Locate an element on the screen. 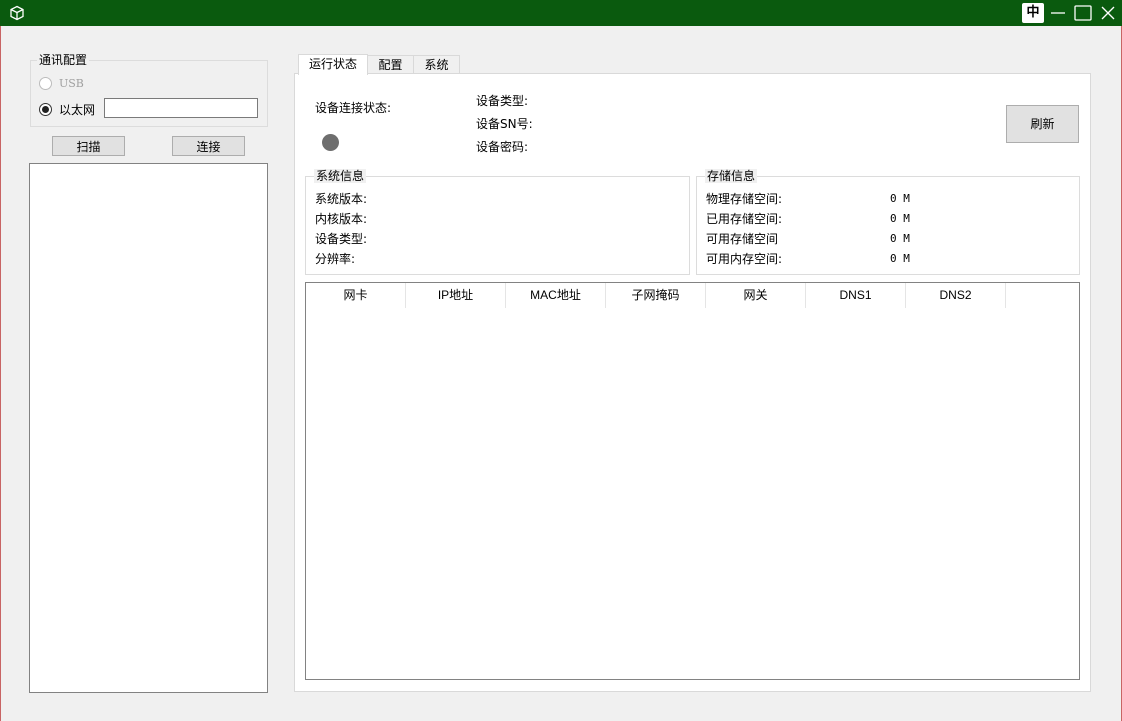 The width and height of the screenshot is (1122, 721). usb-radio is located at coordinates (45, 83).